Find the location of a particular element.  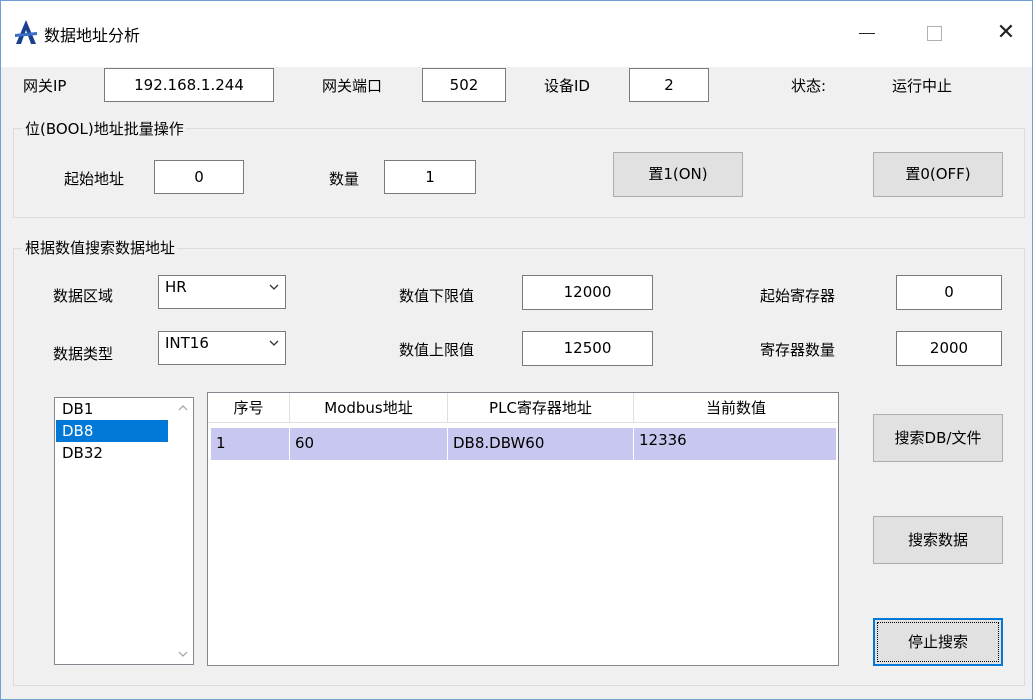

stop-search-button: 停止搜索 is located at coordinates (938, 642).